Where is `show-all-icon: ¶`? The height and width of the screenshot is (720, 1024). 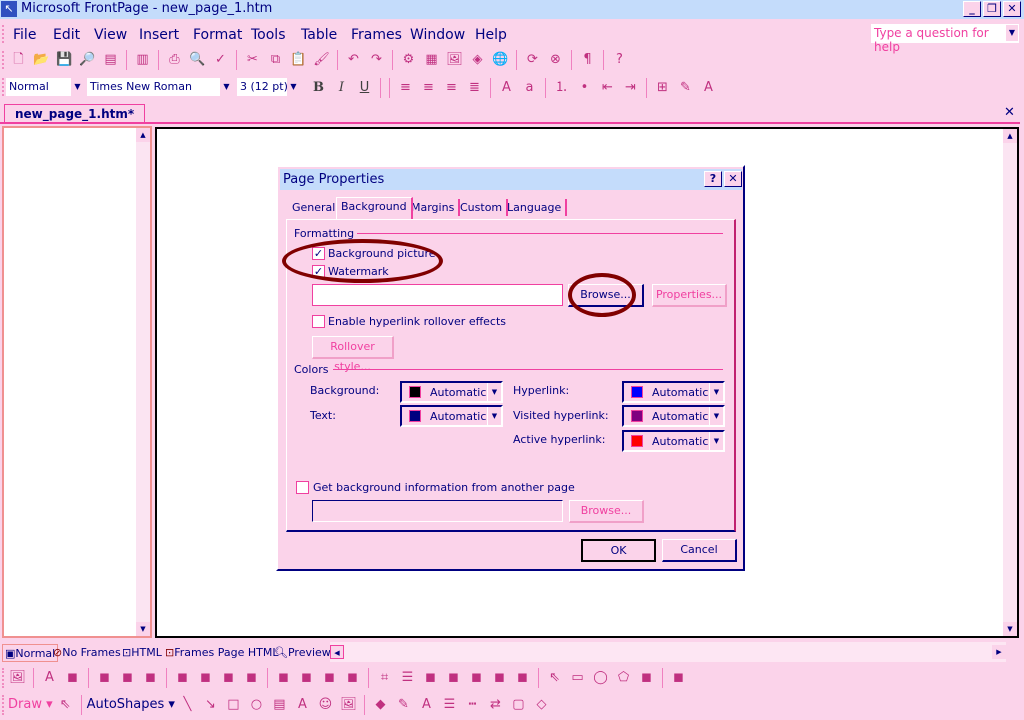
show-all-icon: ¶ is located at coordinates (587, 59).